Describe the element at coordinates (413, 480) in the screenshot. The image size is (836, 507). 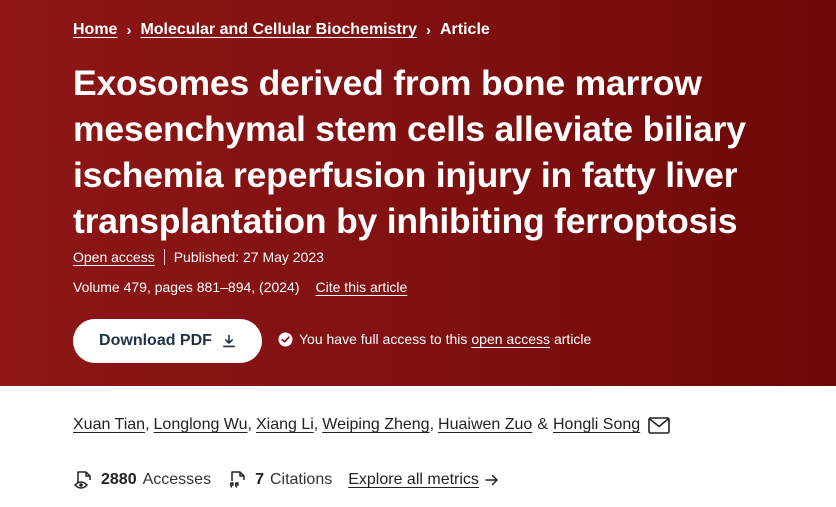
I see `explore-metrics-link: Explore all metrics` at that location.